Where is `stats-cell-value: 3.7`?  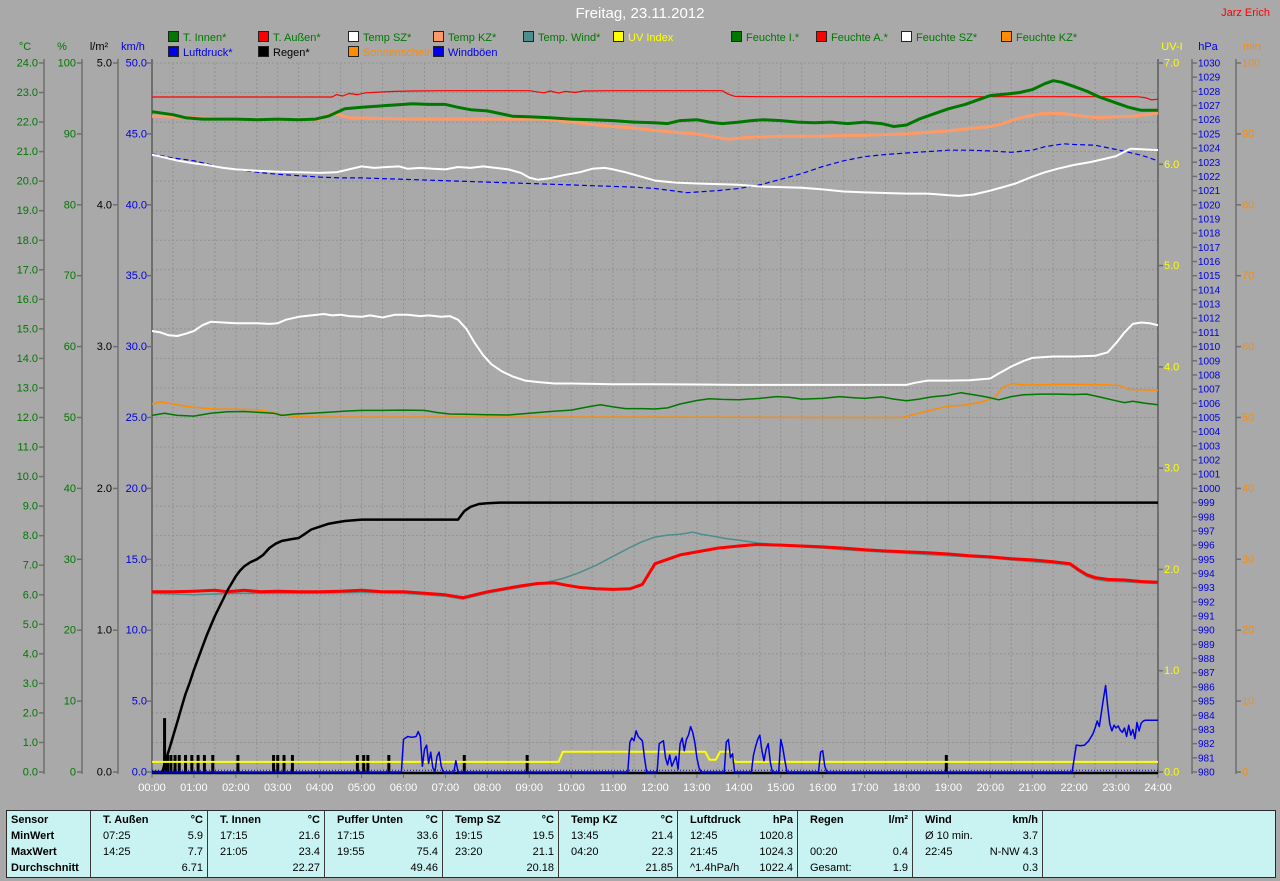 stats-cell-value: 3.7 is located at coordinates (1030, 836).